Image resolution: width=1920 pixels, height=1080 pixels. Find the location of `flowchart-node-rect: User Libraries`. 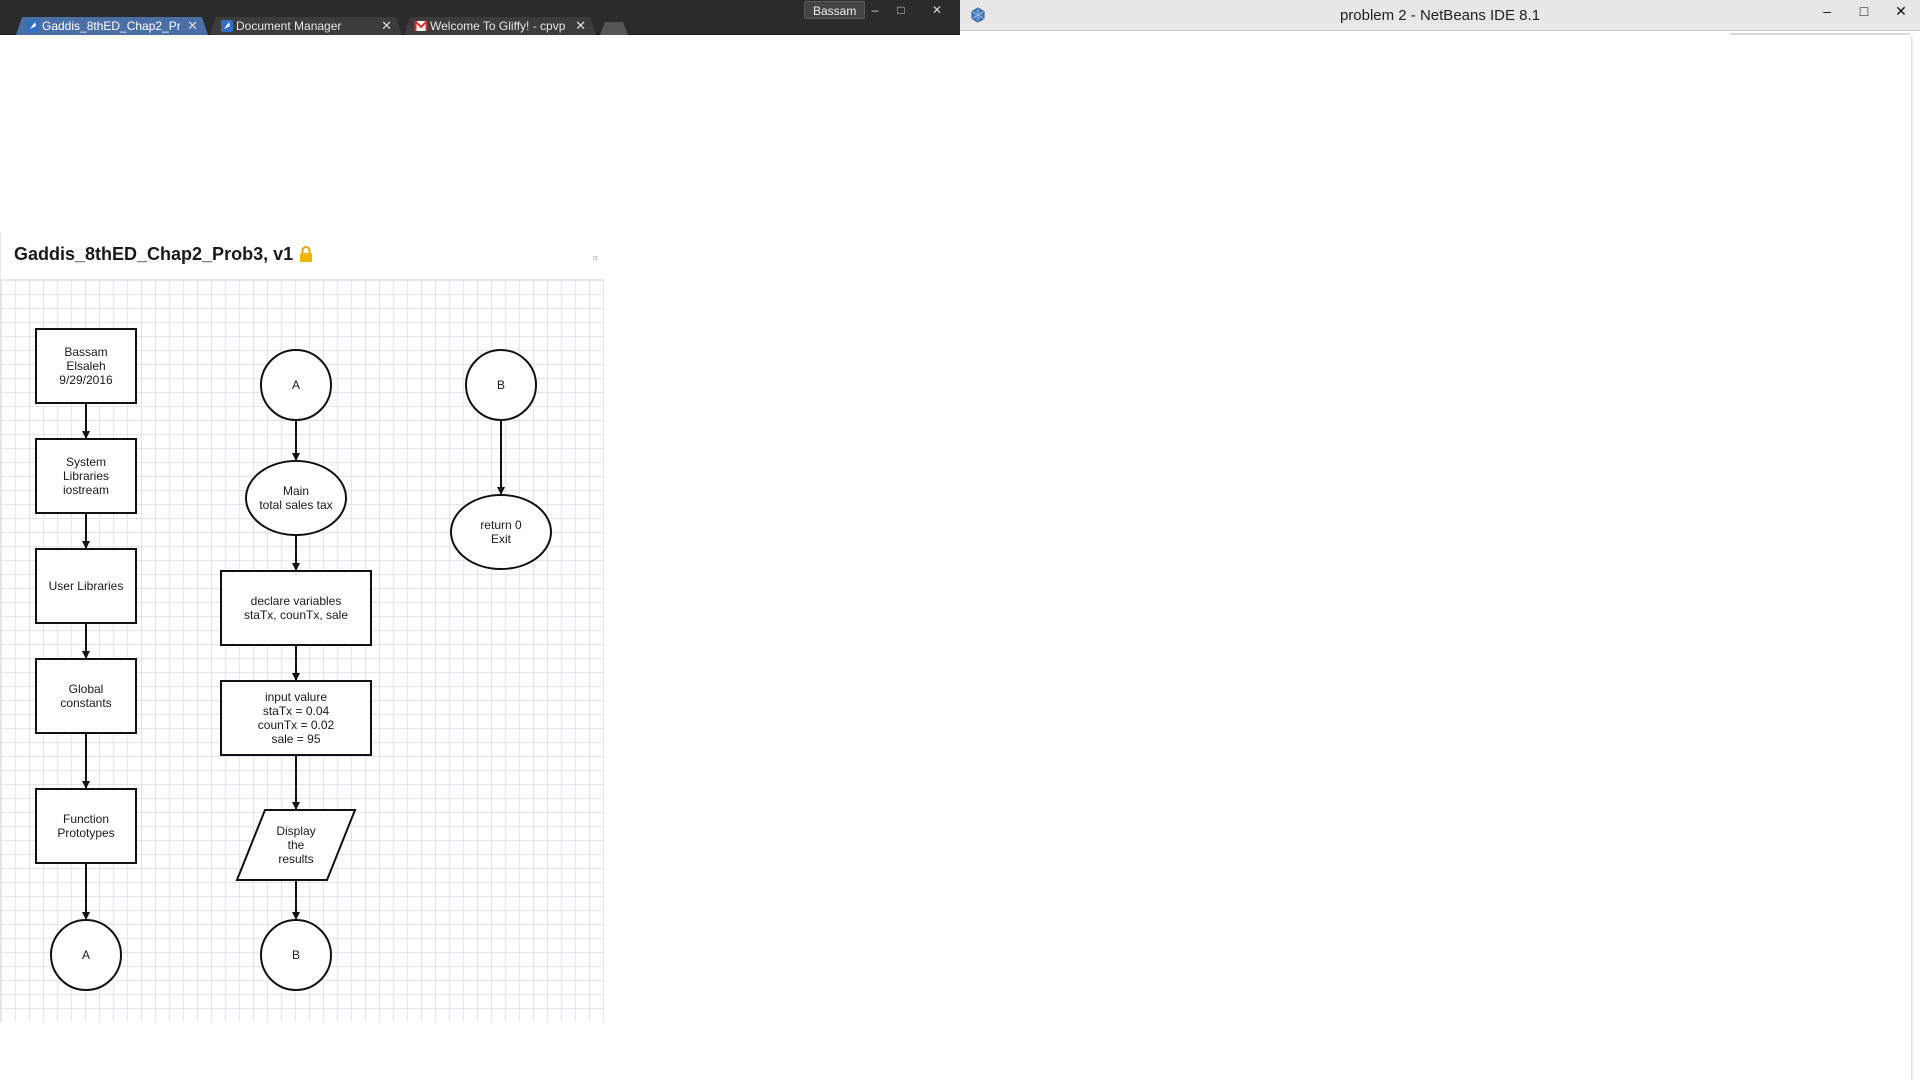

flowchart-node-rect: User Libraries is located at coordinates (86, 586).